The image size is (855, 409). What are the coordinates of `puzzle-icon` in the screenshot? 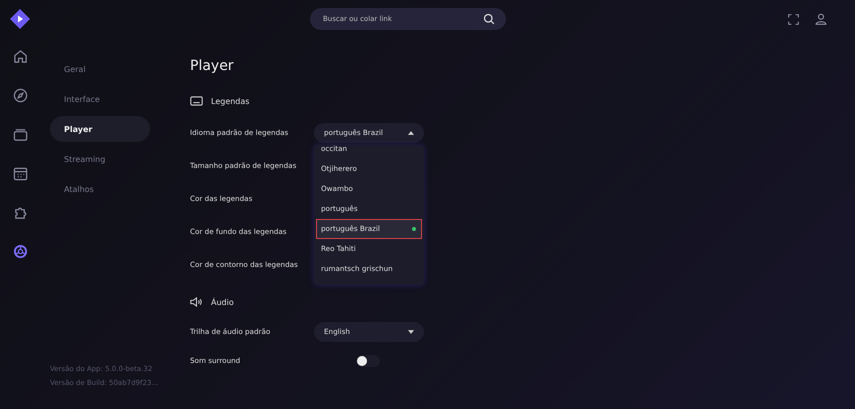 It's located at (20, 212).